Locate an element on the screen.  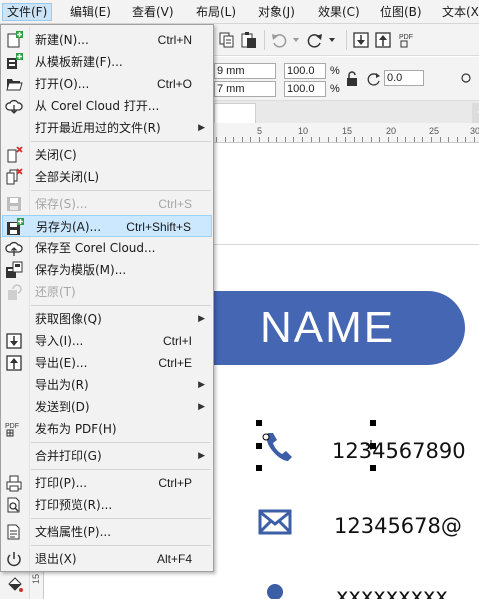
property-bar: 9 mm 7 mm 100.0 100.0 % % 0.0 is located at coordinates (346, 79).